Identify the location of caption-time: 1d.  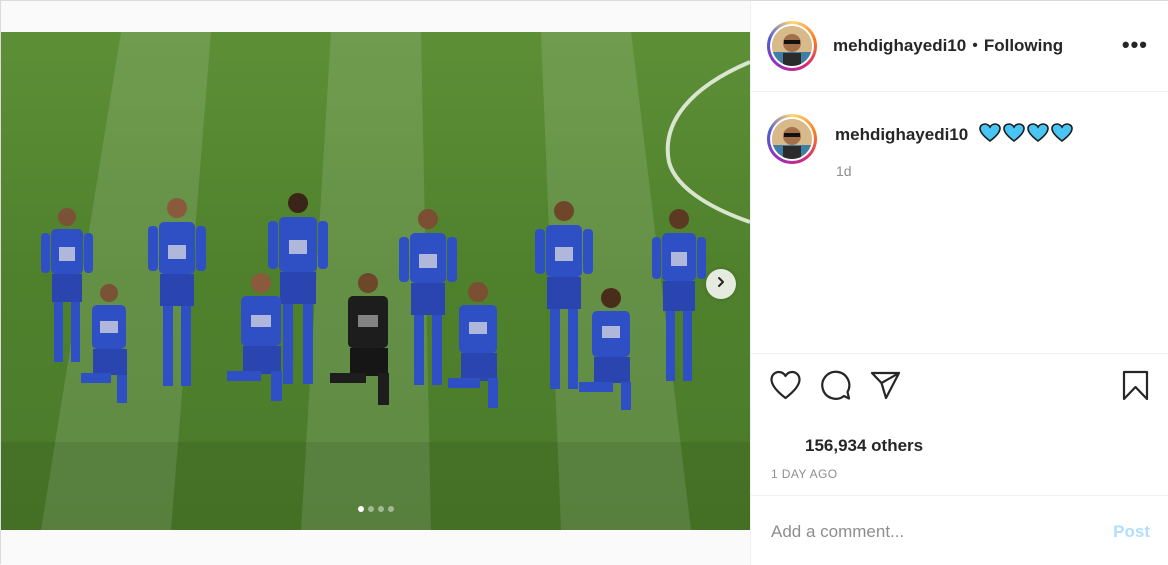
(844, 171).